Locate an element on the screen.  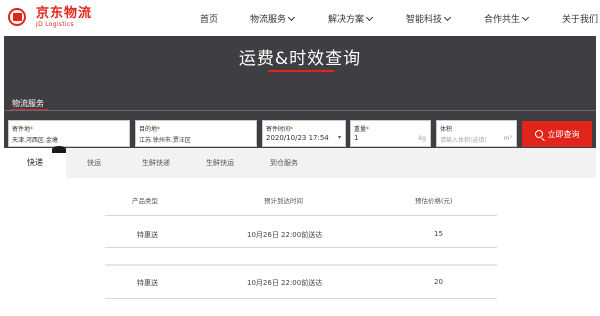
nav-item-about: 关于我们 is located at coordinates (580, 18).